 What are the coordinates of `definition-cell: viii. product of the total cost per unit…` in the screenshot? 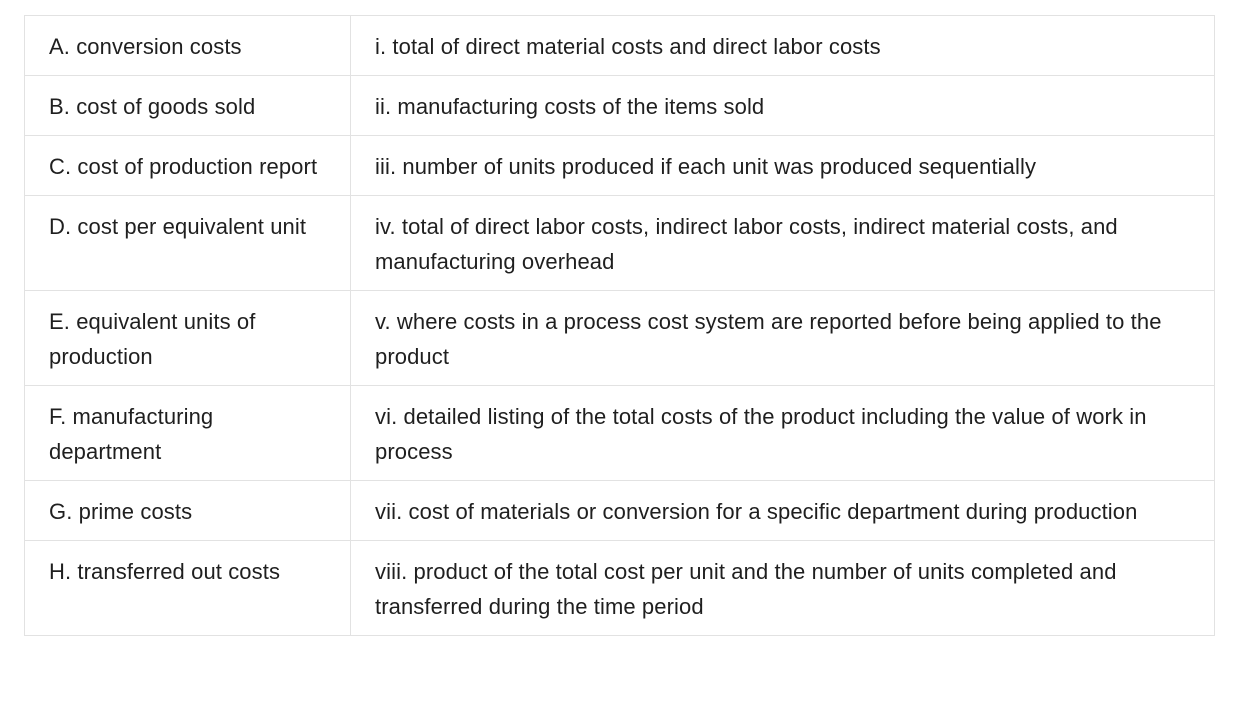 It's located at (782, 588).